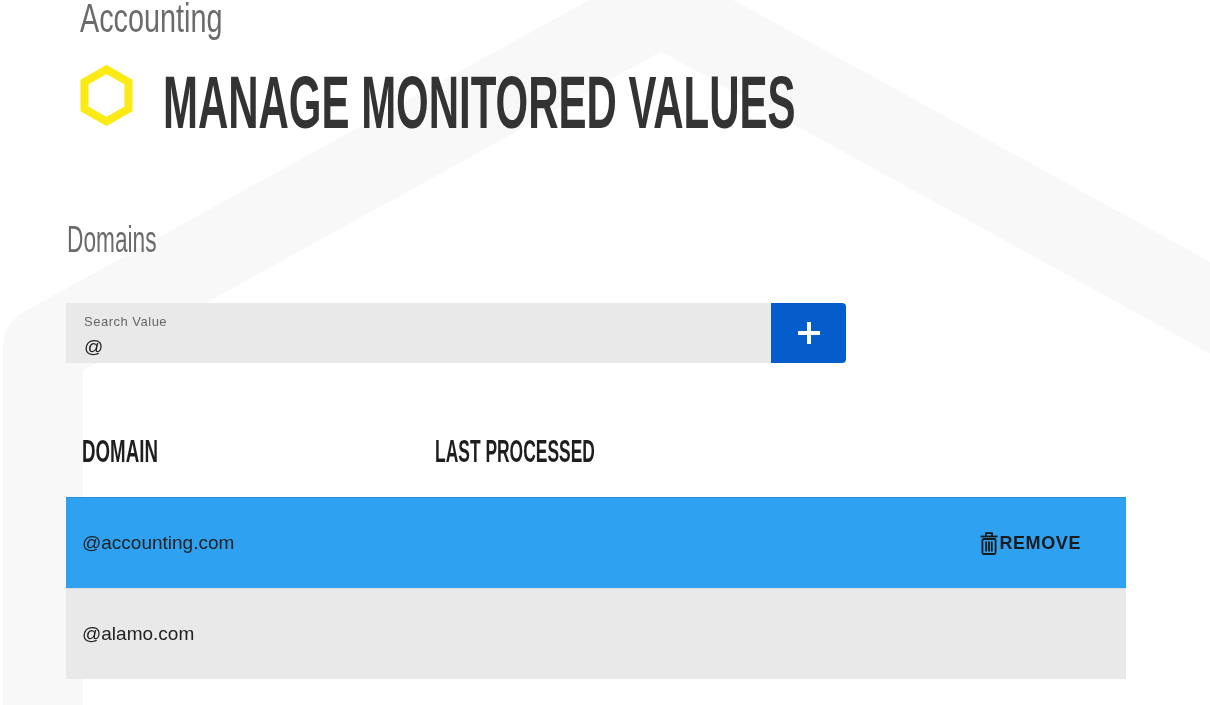  What do you see at coordinates (151, 19) in the screenshot?
I see `app-subtitle: Accounting` at bounding box center [151, 19].